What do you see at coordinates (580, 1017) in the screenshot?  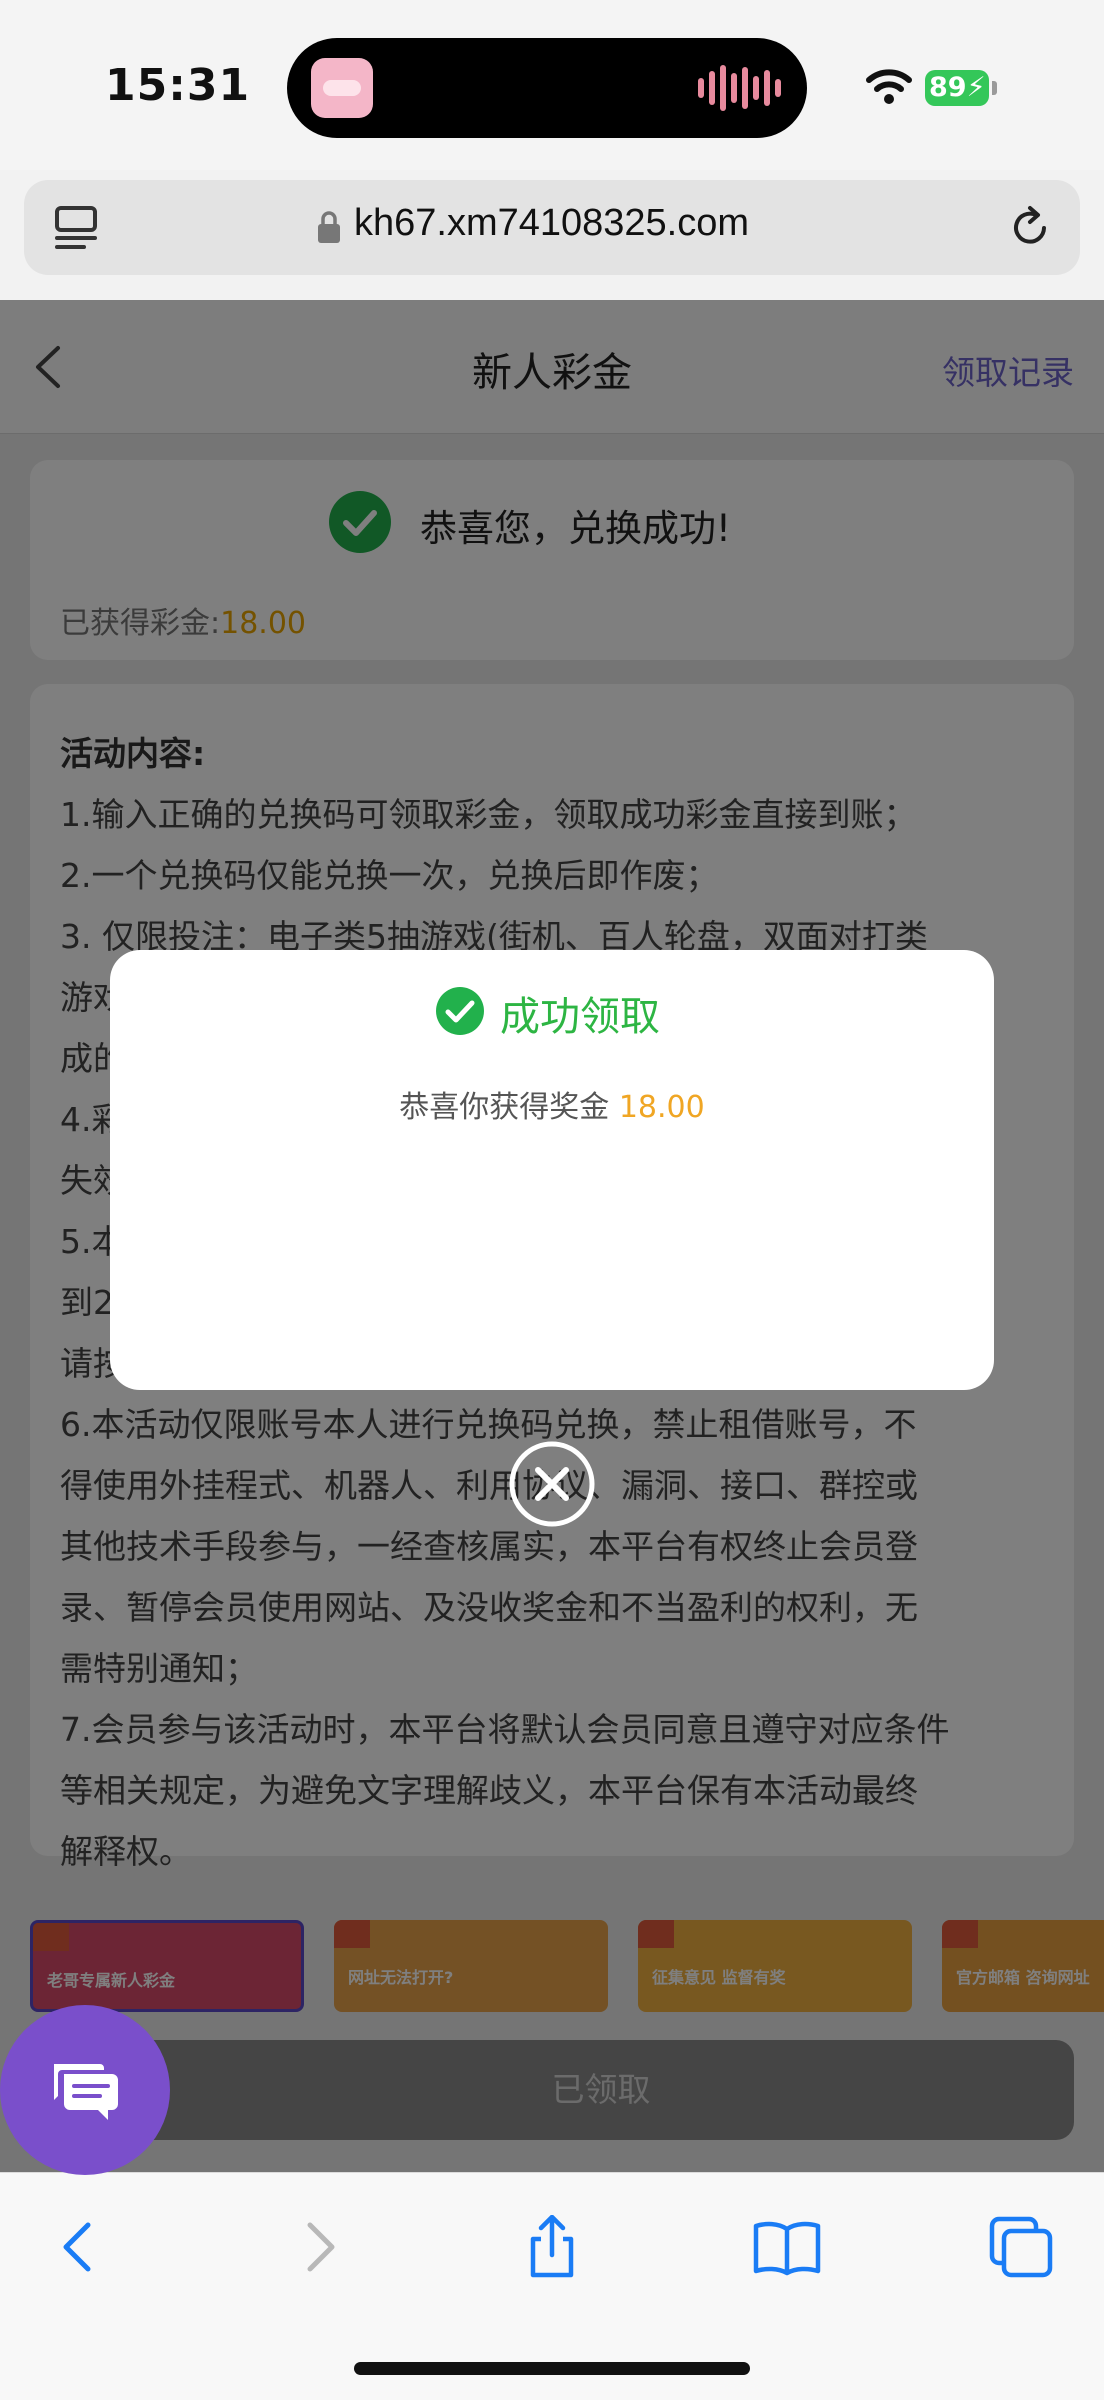 I see `modal-title: 成功领取` at bounding box center [580, 1017].